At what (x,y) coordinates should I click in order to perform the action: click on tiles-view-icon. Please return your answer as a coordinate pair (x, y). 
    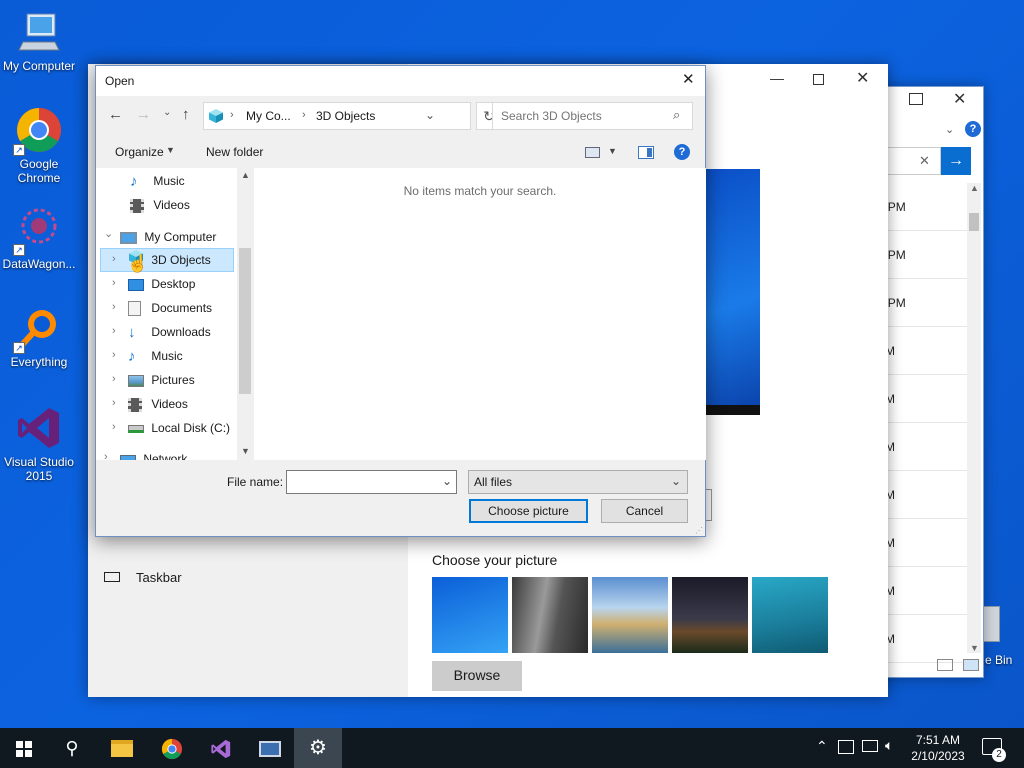
    Looking at the image, I should click on (971, 665).